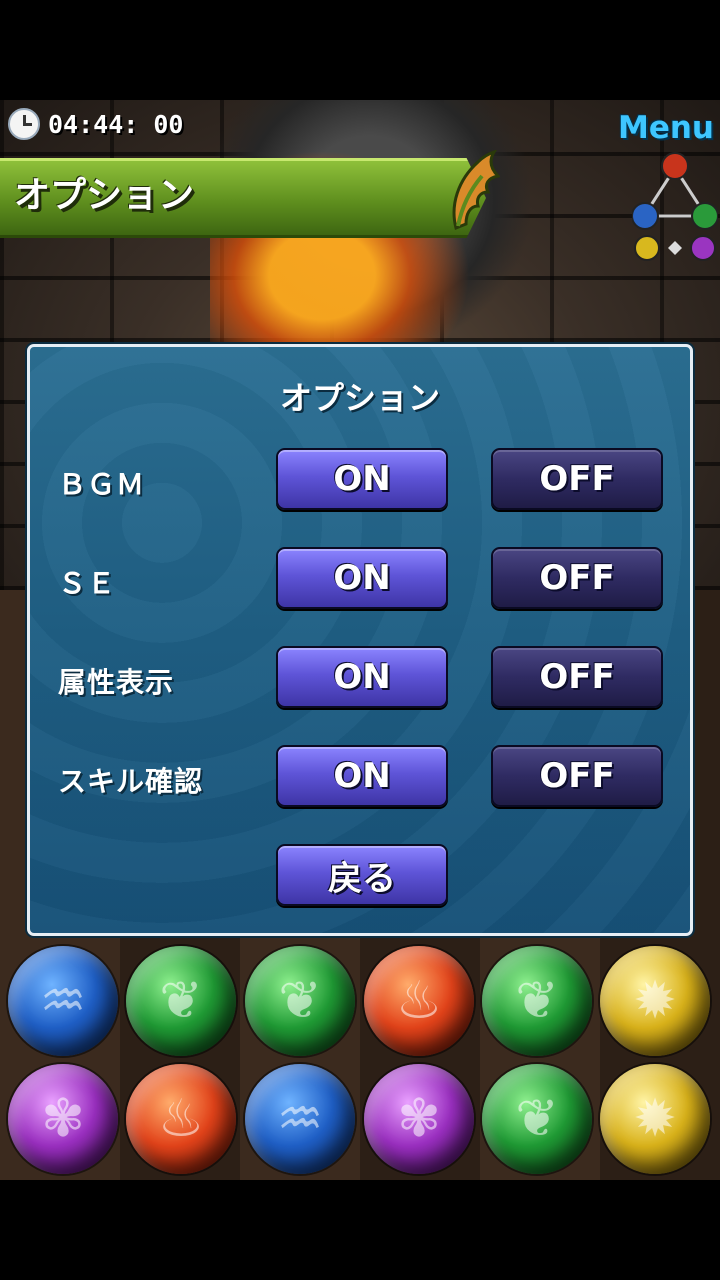  I want to click on play-timer: 04:44: 00, so click(95, 124).